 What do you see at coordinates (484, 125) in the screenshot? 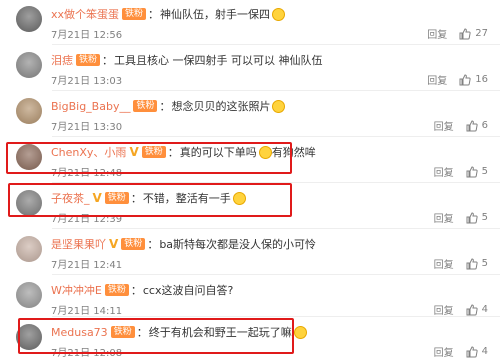
I see `like-count: 6` at bounding box center [484, 125].